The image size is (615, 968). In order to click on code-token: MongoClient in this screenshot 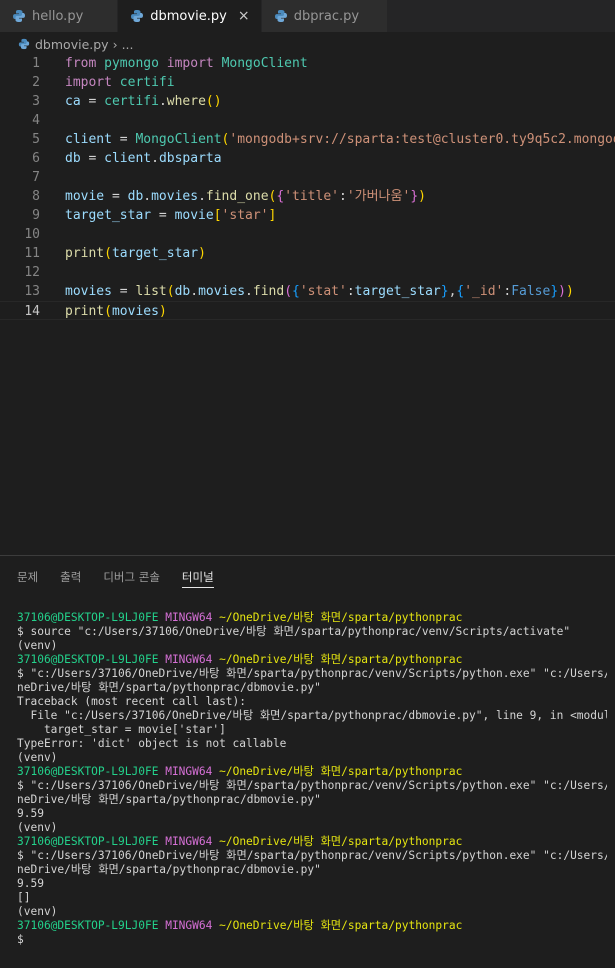, I will do `click(178, 139)`.